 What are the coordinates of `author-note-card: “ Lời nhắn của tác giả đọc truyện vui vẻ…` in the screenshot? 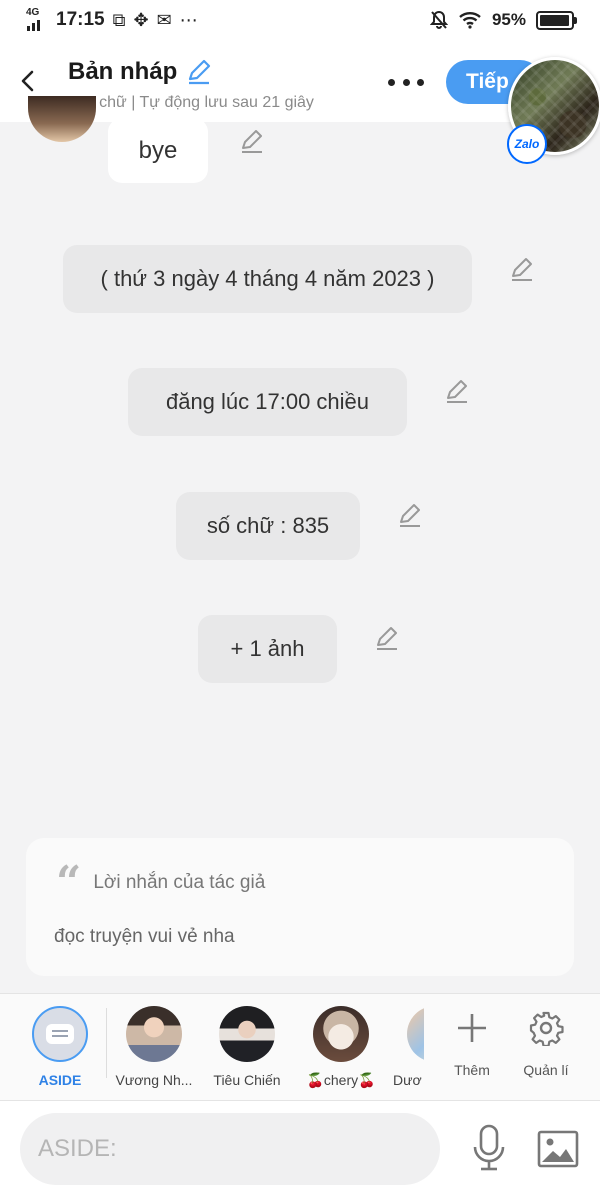 It's located at (300, 907).